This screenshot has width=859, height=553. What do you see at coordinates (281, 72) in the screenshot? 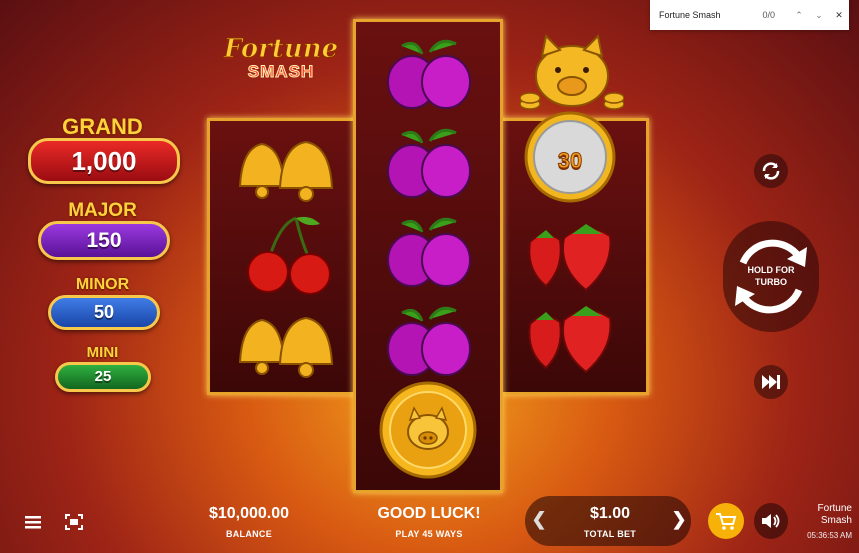
I see `logo-line2: SMASH` at bounding box center [281, 72].